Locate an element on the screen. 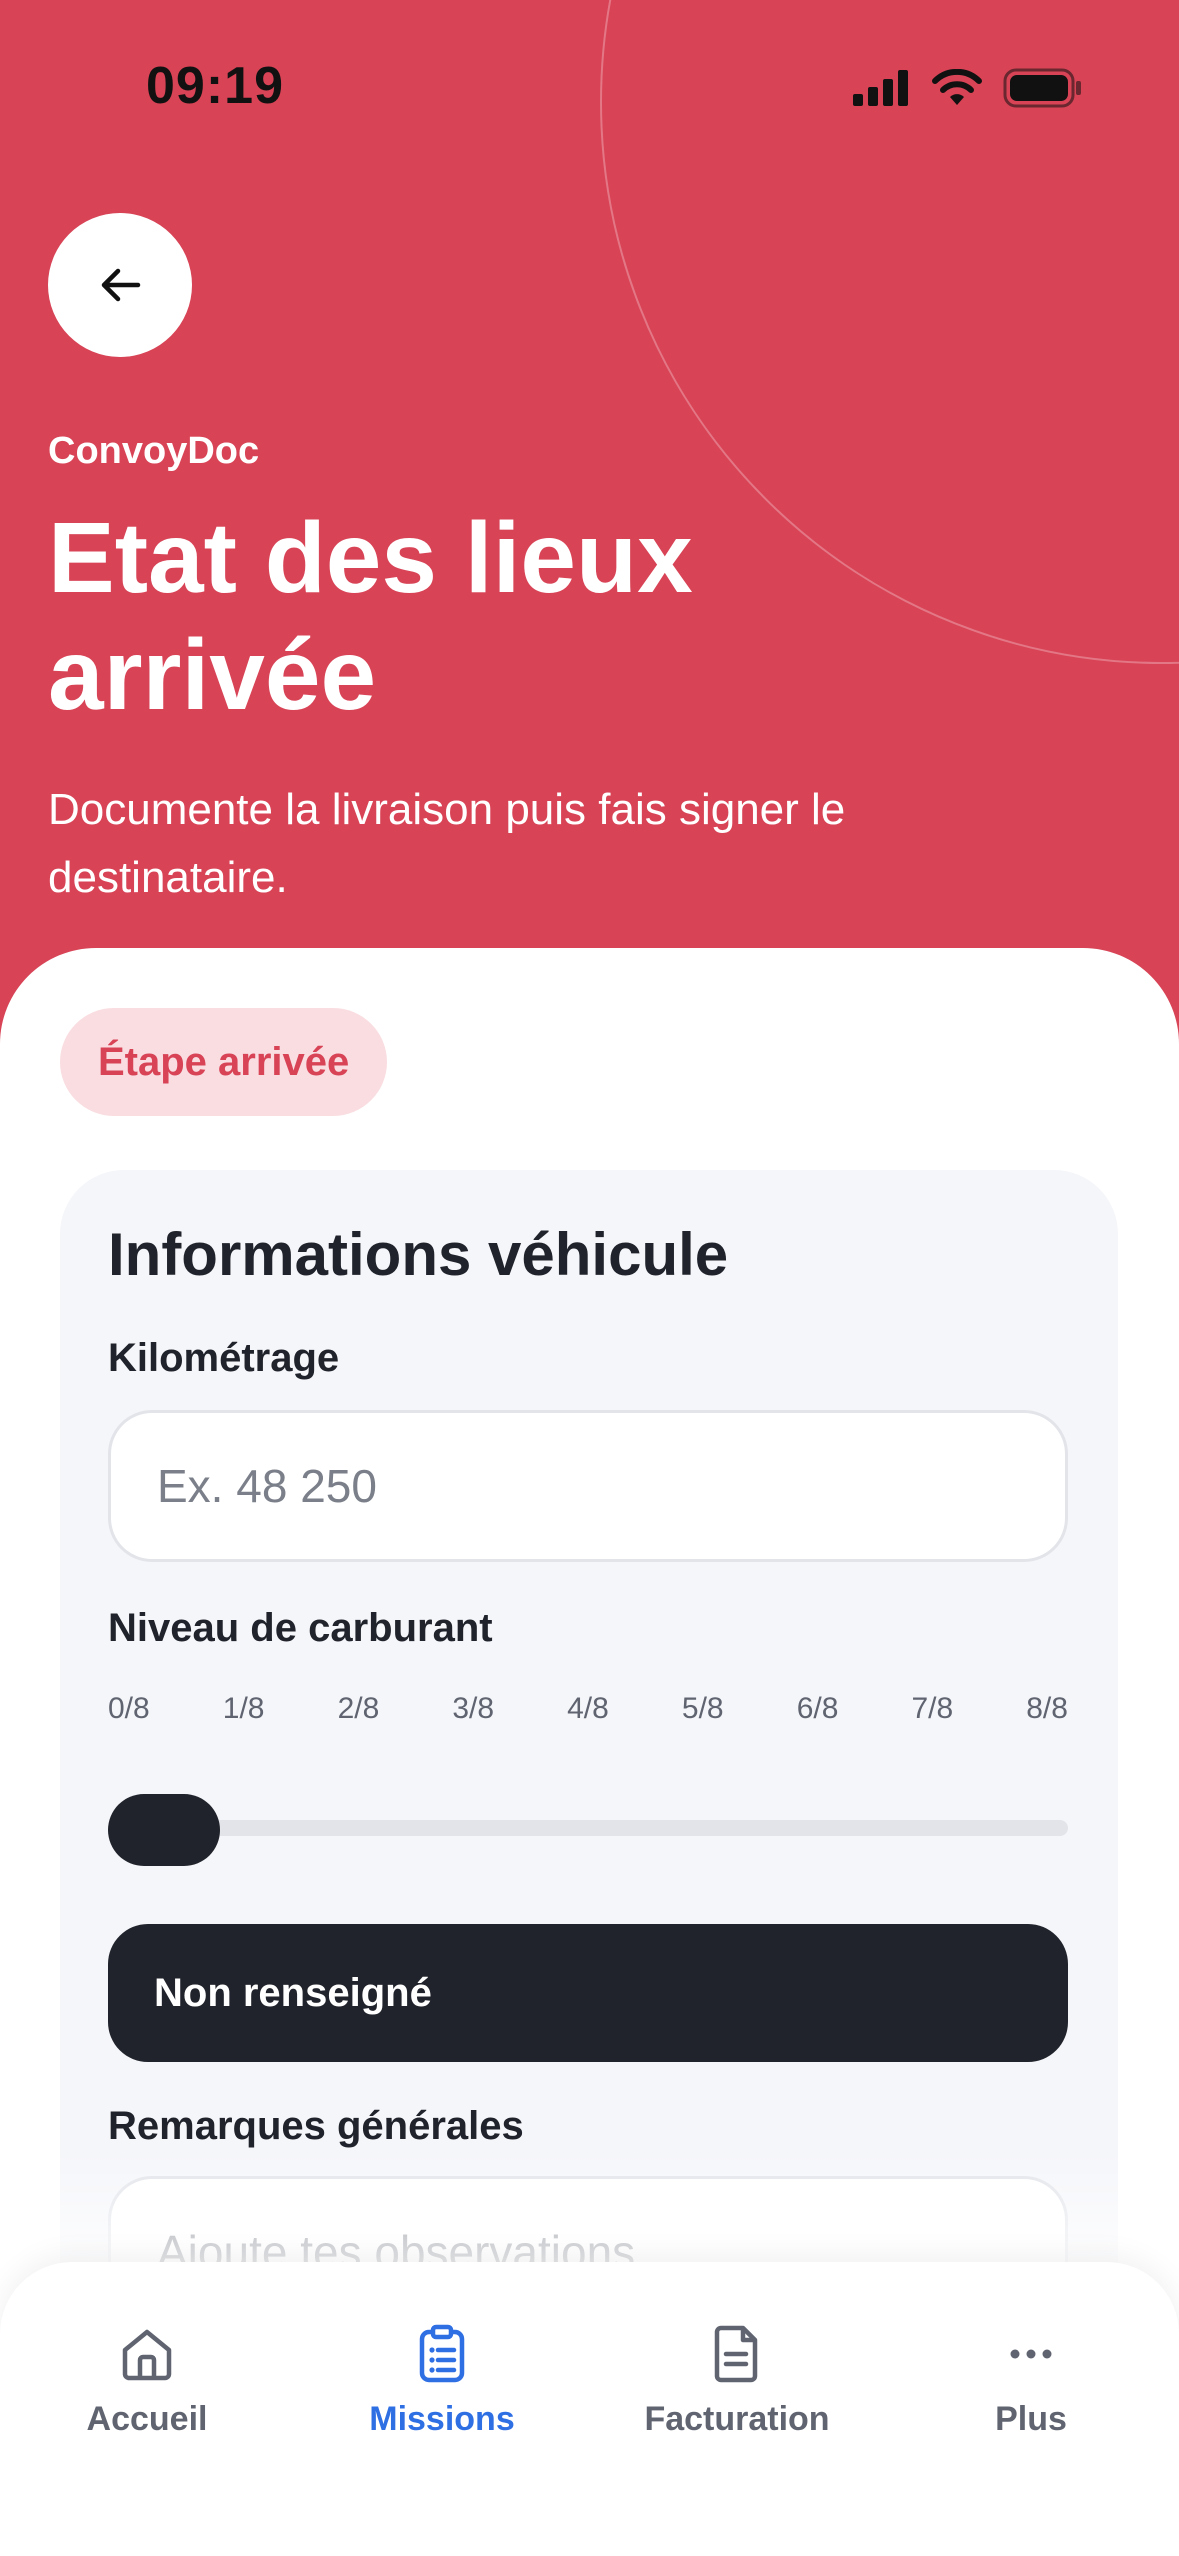 The height and width of the screenshot is (2556, 1179). page-title: Etat des lieux arrivée is located at coordinates (370, 616).